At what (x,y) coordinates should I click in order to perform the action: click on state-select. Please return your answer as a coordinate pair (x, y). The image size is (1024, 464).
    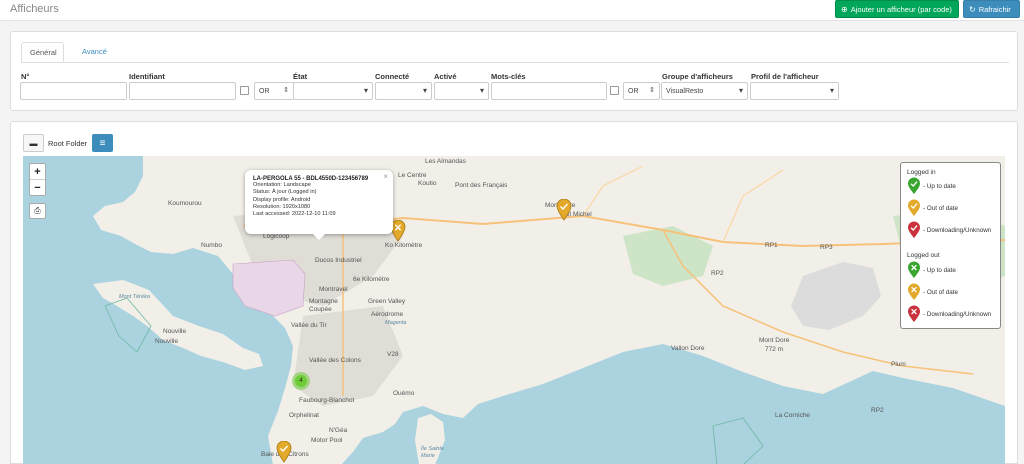
    Looking at the image, I should click on (333, 91).